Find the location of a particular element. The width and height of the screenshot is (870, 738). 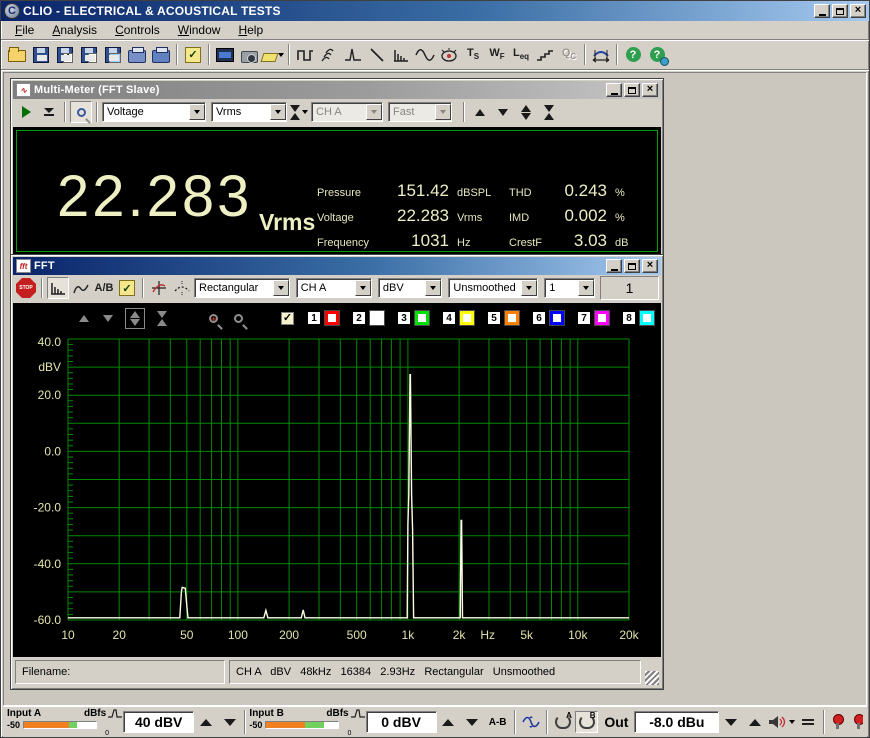

print-icon is located at coordinates (161, 55).